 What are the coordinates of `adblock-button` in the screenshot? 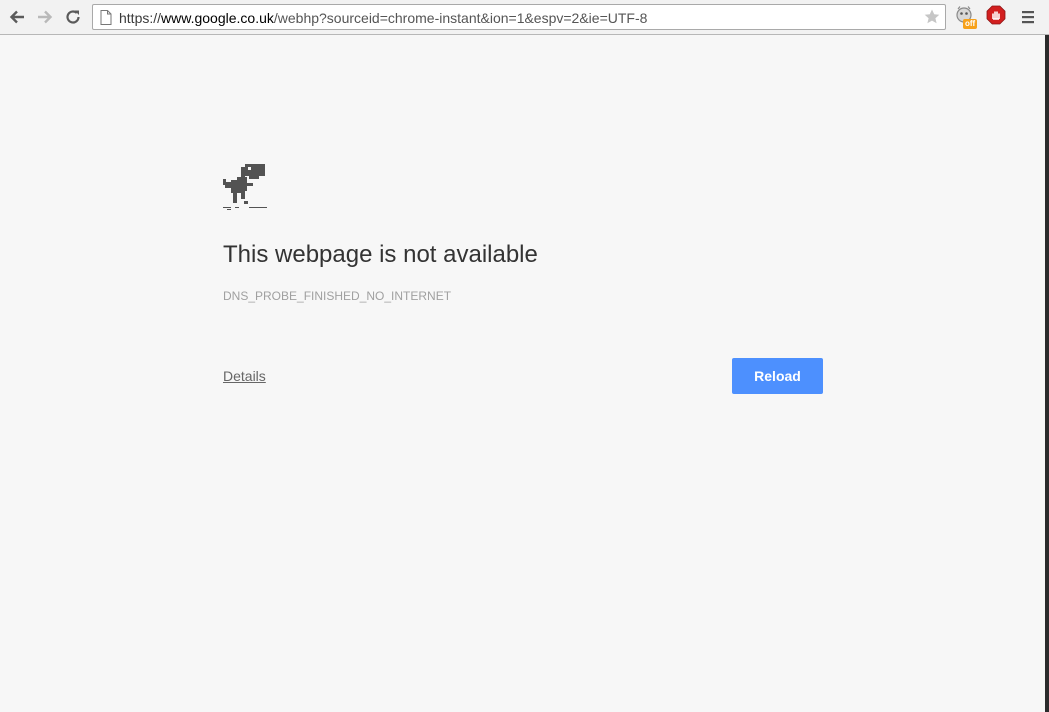 It's located at (998, 17).